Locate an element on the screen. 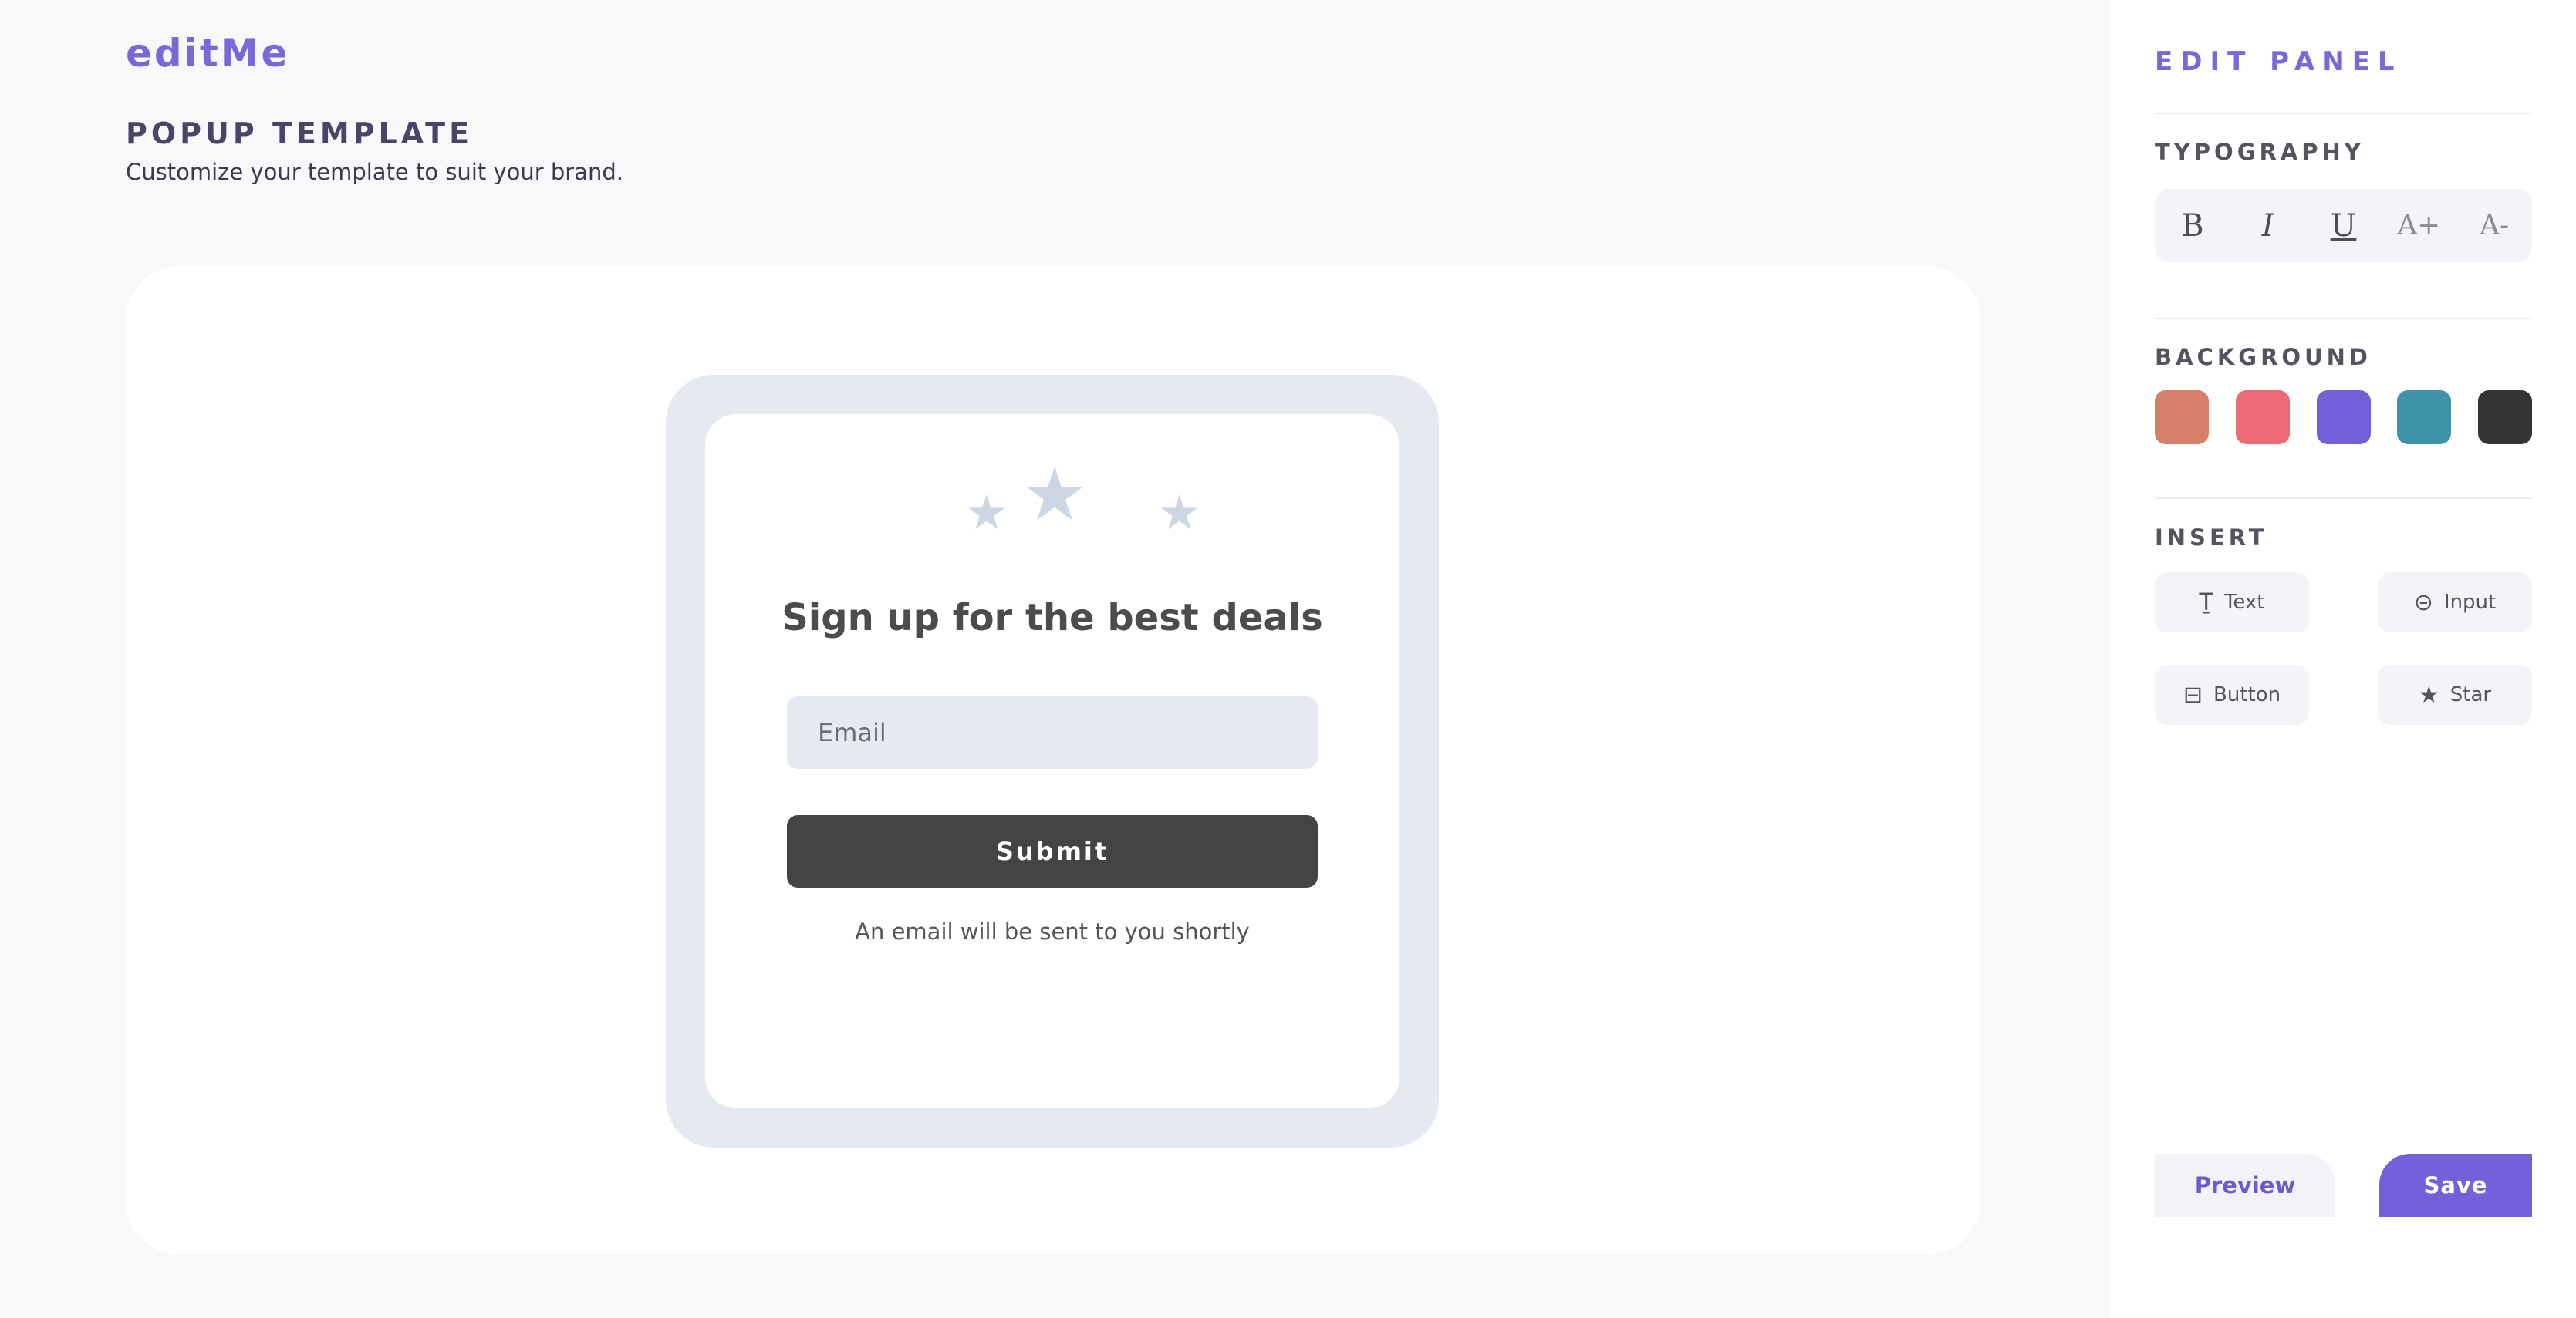 The width and height of the screenshot is (2576, 1318). typography-label: TYPOGRAPHY is located at coordinates (2260, 152).